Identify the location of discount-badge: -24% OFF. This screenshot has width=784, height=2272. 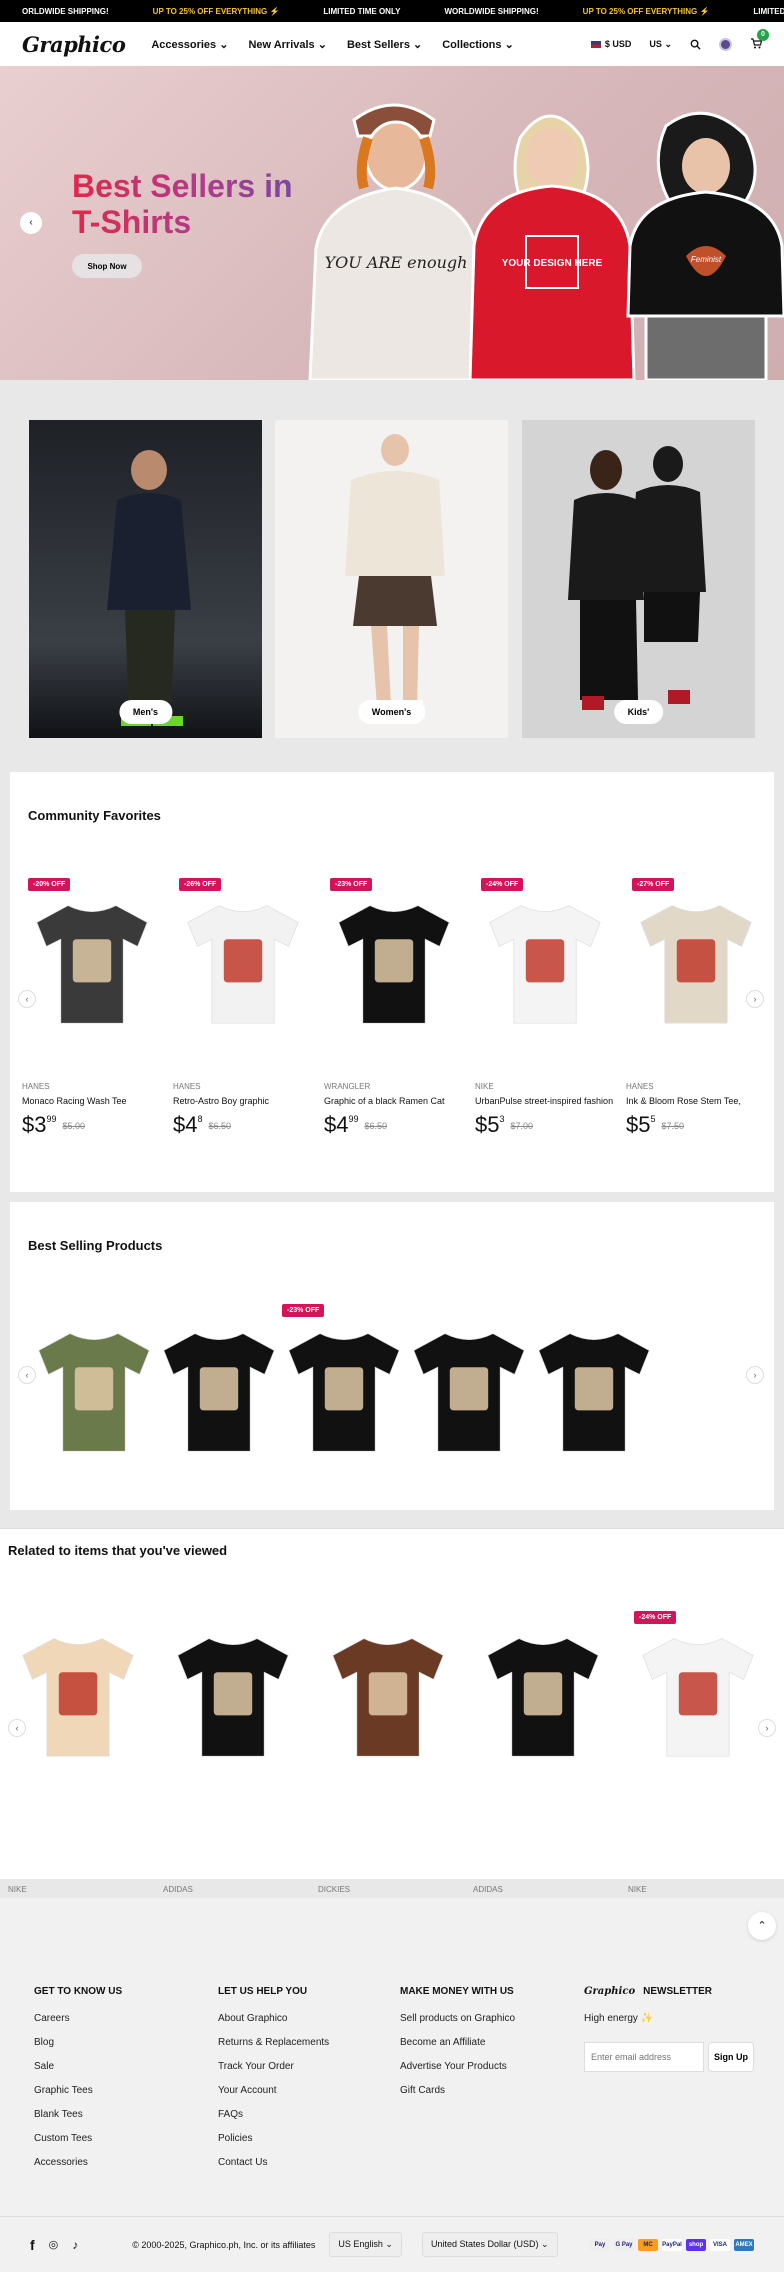
(502, 884).